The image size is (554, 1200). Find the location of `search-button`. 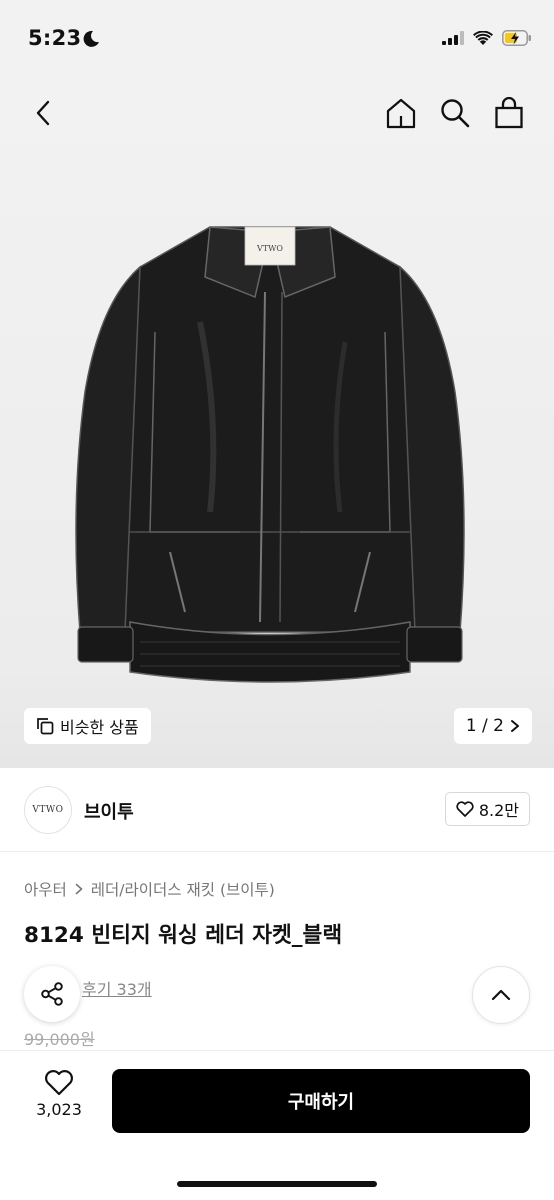

search-button is located at coordinates (455, 113).